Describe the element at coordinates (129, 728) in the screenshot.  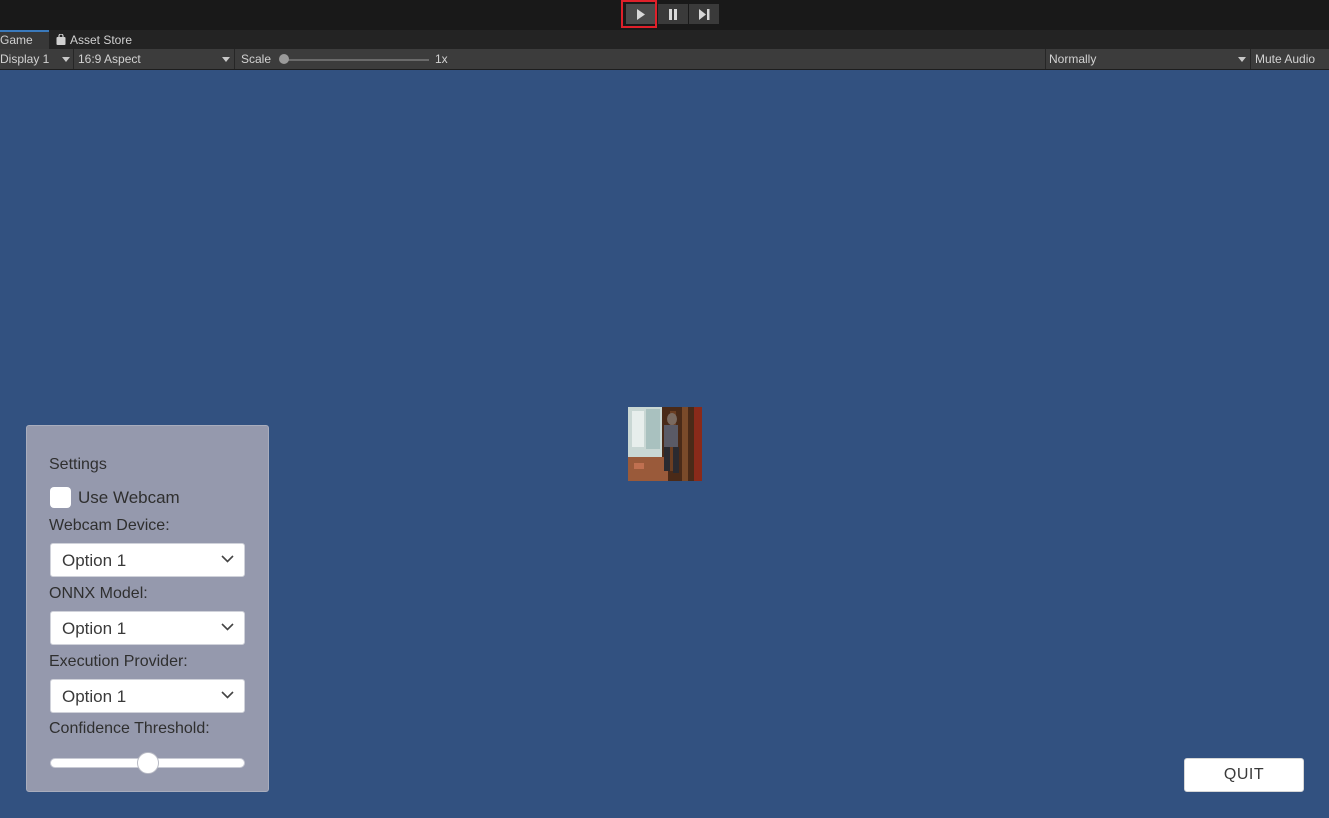
I see `confidence-threshold-label: Confidence Threshold:` at that location.